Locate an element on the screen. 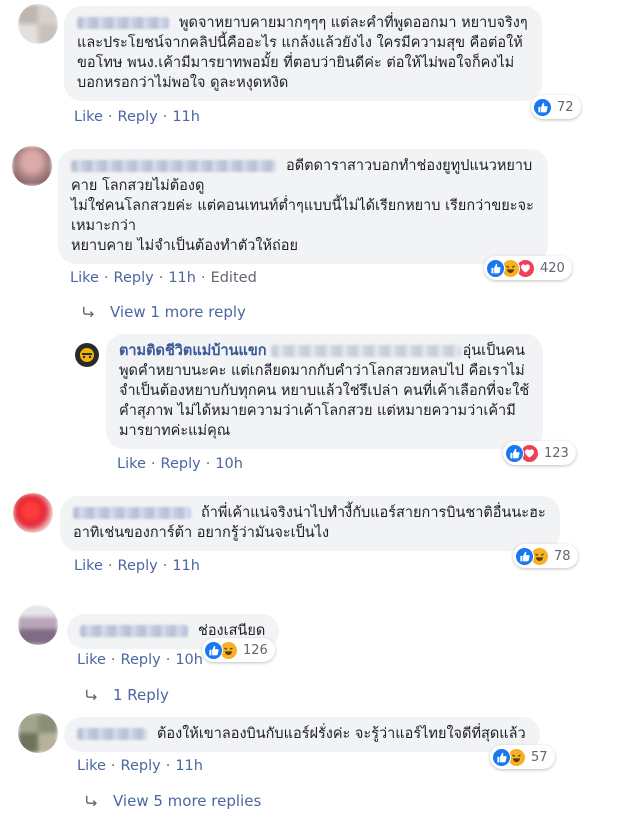 The width and height of the screenshot is (626, 835). view-replies-link: 1 Reply is located at coordinates (127, 695).